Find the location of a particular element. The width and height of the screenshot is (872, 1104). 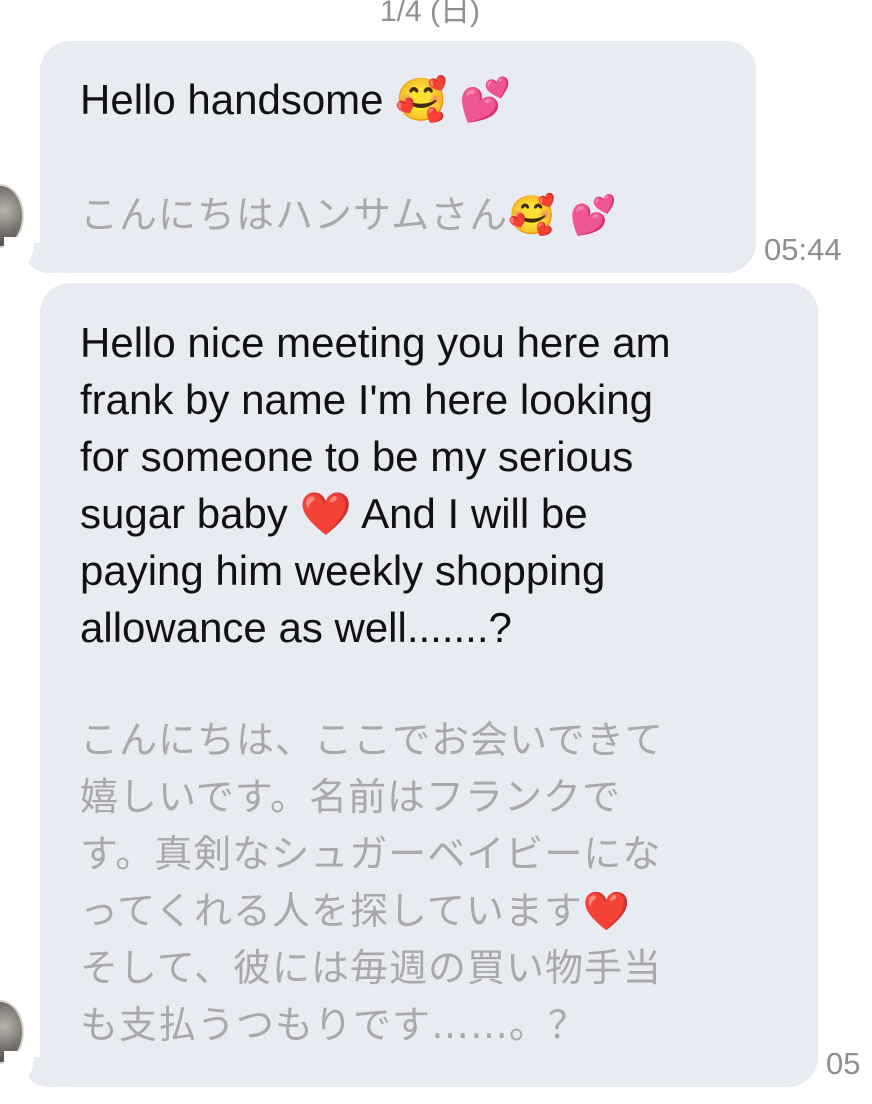

message-translation: こんにちはハンサムさん🥰 💕 is located at coordinates (349, 215).